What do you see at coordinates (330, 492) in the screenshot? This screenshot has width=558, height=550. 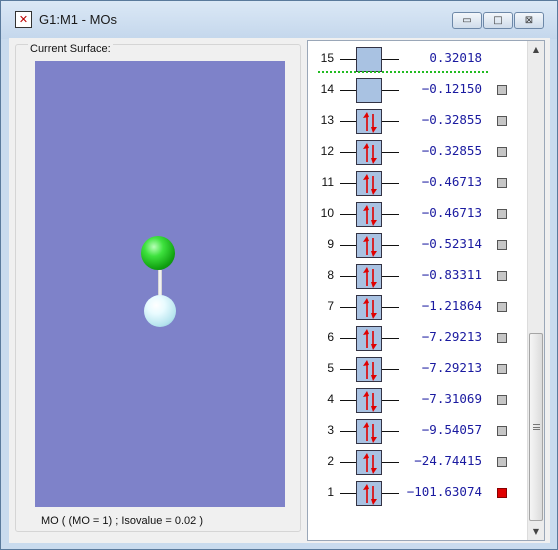 I see `mo-index: 1` at bounding box center [330, 492].